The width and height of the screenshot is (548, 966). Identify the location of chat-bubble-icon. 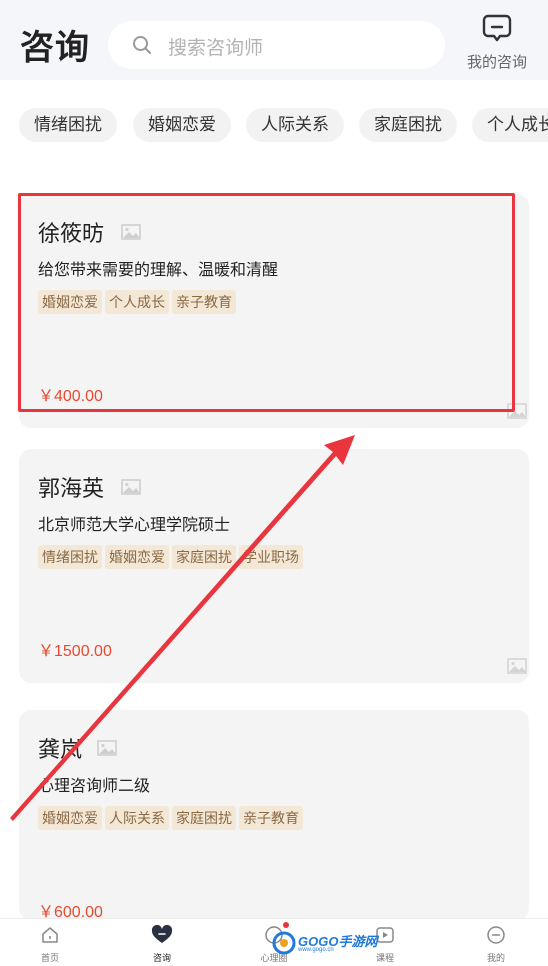
(497, 30).